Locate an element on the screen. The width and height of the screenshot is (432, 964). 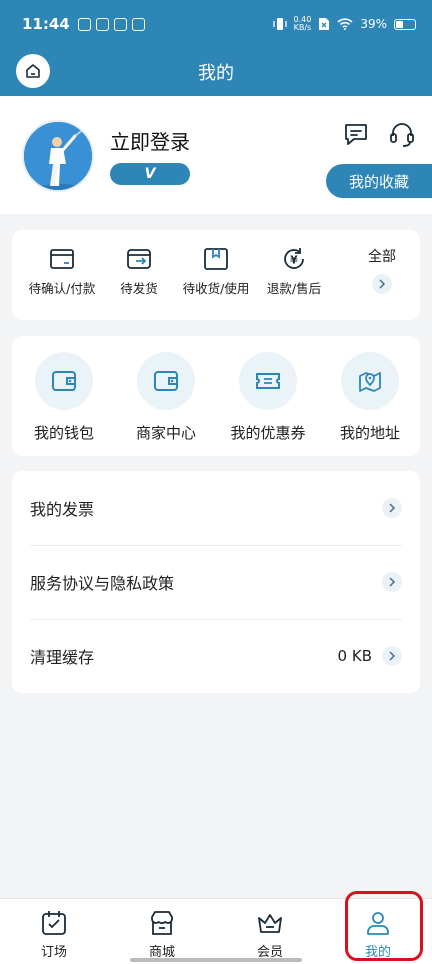
refund-icon: ¥ is located at coordinates (294, 258).